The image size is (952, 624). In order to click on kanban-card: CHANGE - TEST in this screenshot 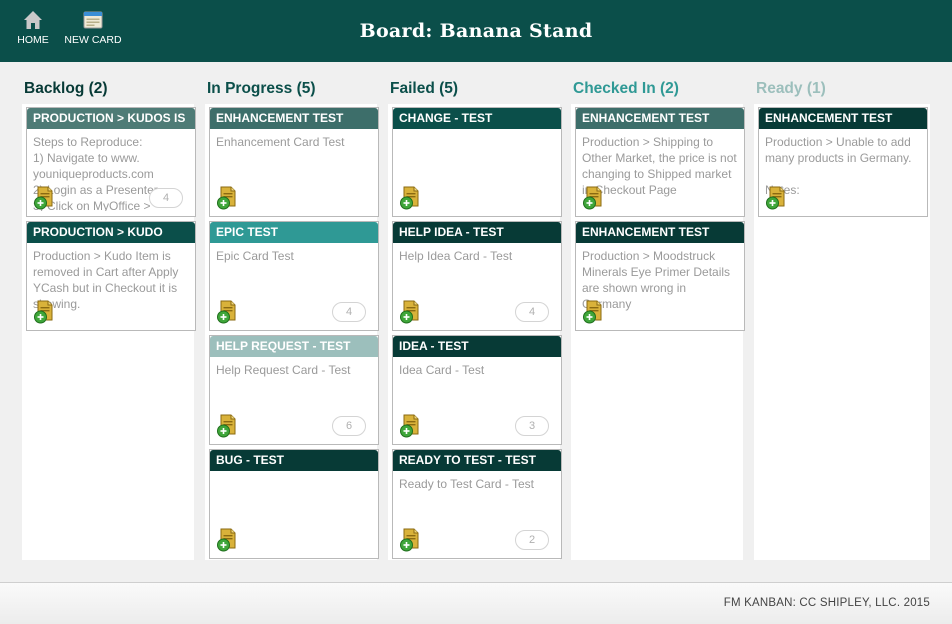, I will do `click(477, 162)`.